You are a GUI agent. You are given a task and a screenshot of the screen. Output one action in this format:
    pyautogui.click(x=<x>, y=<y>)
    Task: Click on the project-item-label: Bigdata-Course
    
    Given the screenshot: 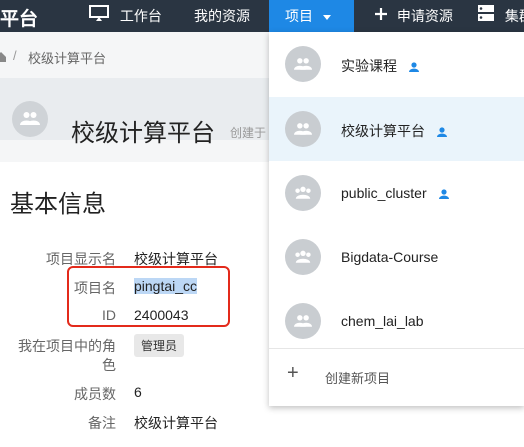 What is the action you would take?
    pyautogui.click(x=390, y=257)
    